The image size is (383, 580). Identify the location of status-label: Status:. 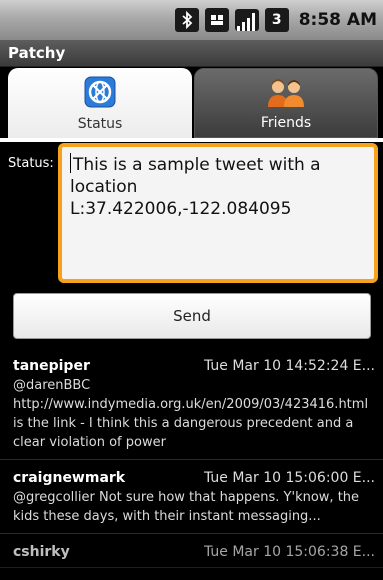
(31, 163).